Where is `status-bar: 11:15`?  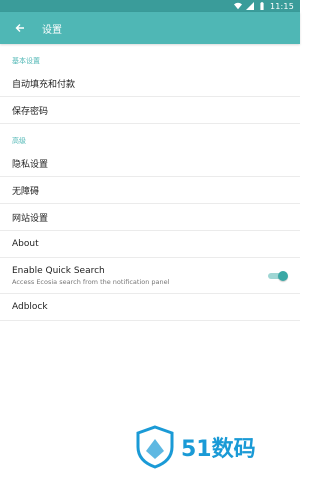 status-bar: 11:15 is located at coordinates (150, 6).